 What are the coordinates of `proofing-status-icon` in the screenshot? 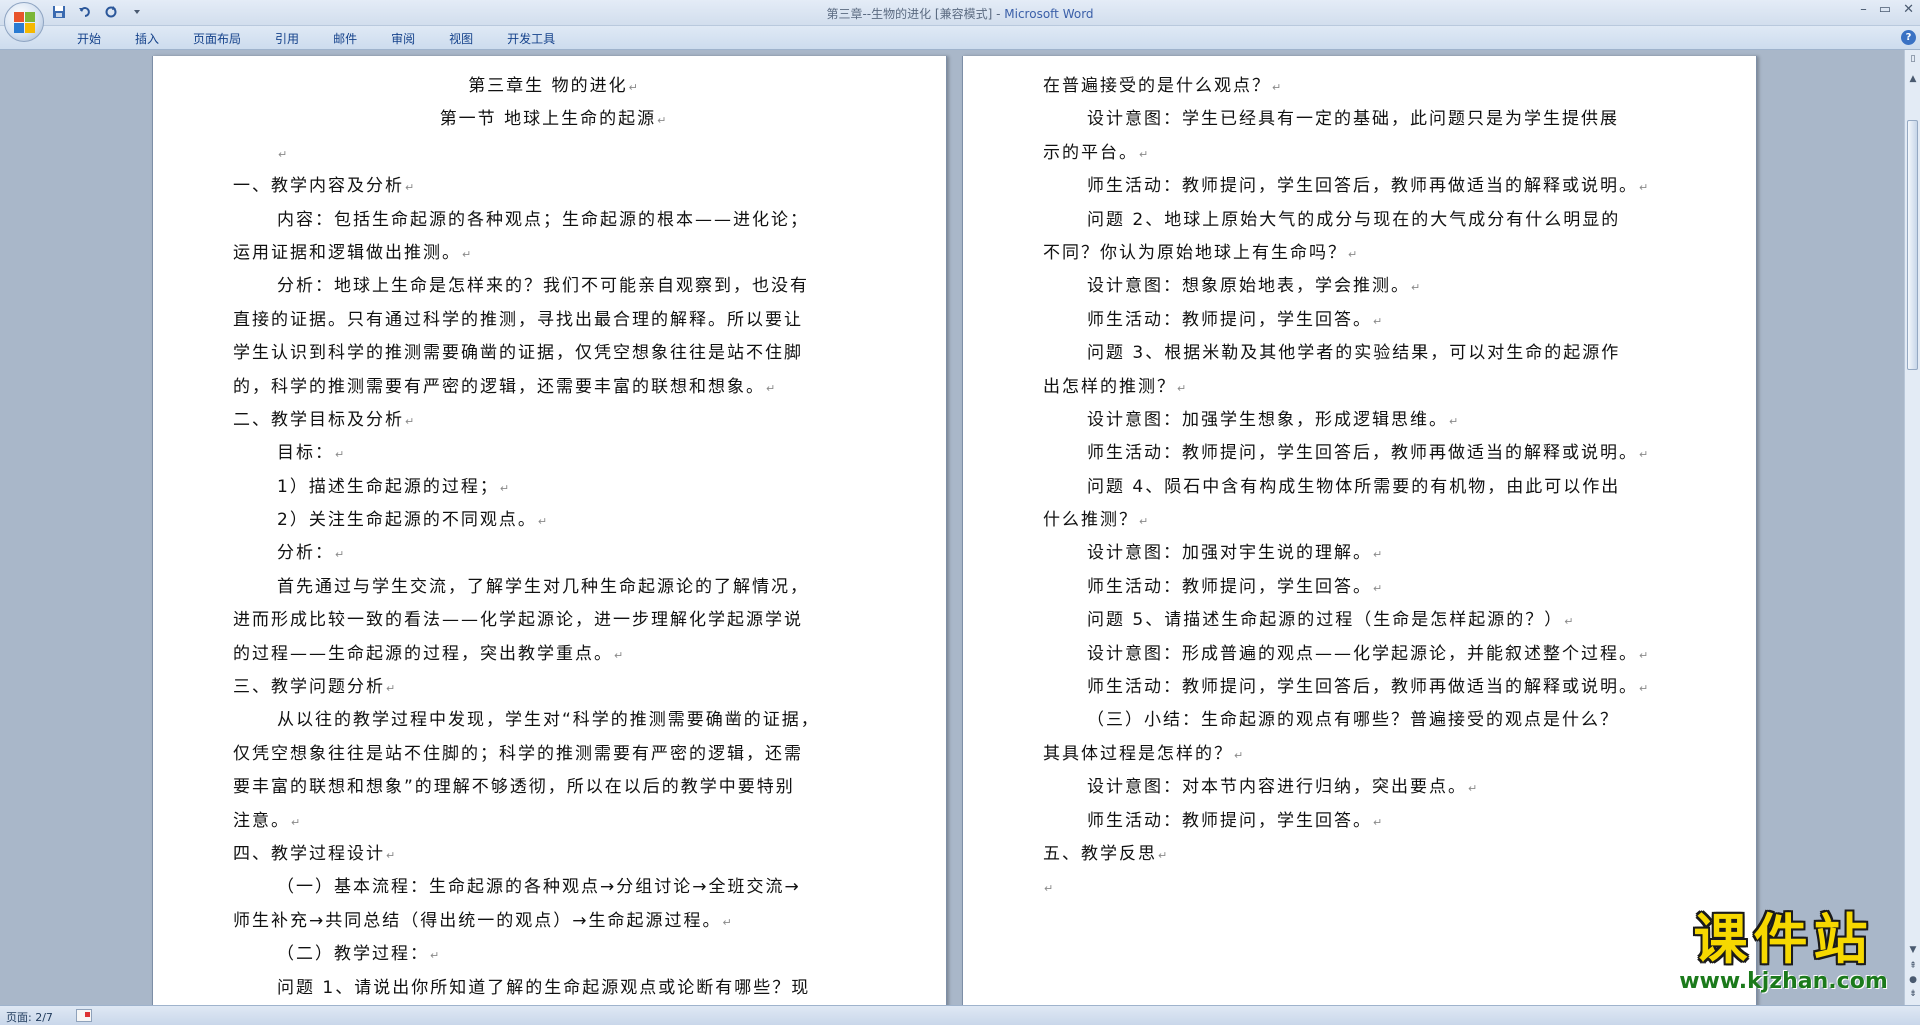 It's located at (84, 1015).